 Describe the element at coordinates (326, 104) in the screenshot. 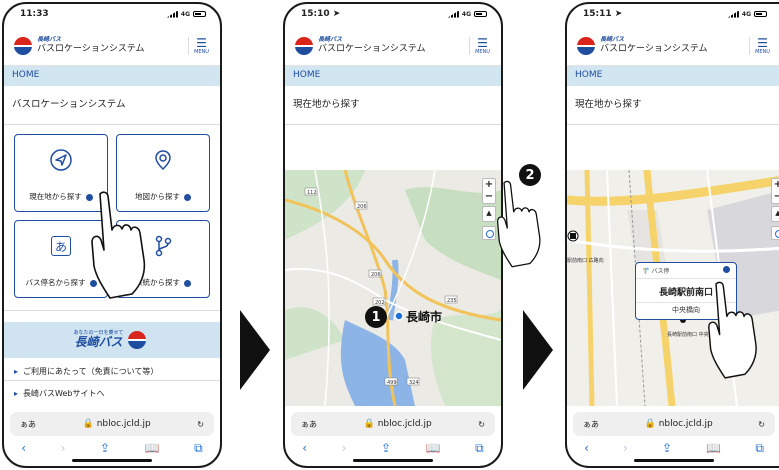

I see `page-title: 現在地から探す` at that location.